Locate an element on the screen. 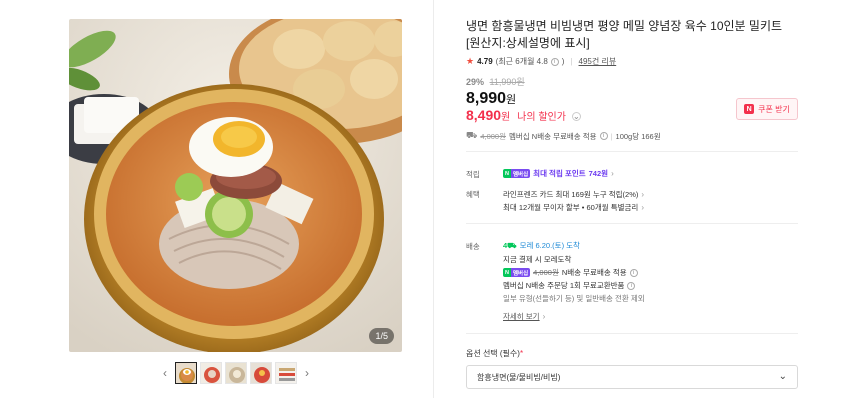 The width and height of the screenshot is (850, 398). shipping-summary: ⛟ 4,000원 멤버십 N배송 무료배송 적용 i | 100g당 166원 is located at coordinates (563, 136).